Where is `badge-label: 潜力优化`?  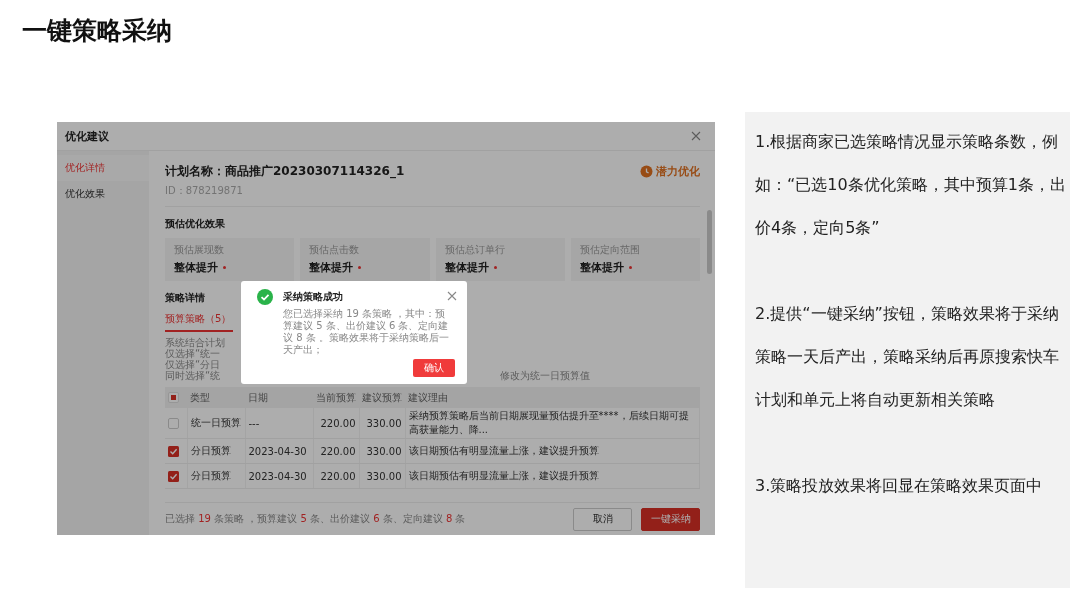
badge-label: 潜力优化 is located at coordinates (678, 171).